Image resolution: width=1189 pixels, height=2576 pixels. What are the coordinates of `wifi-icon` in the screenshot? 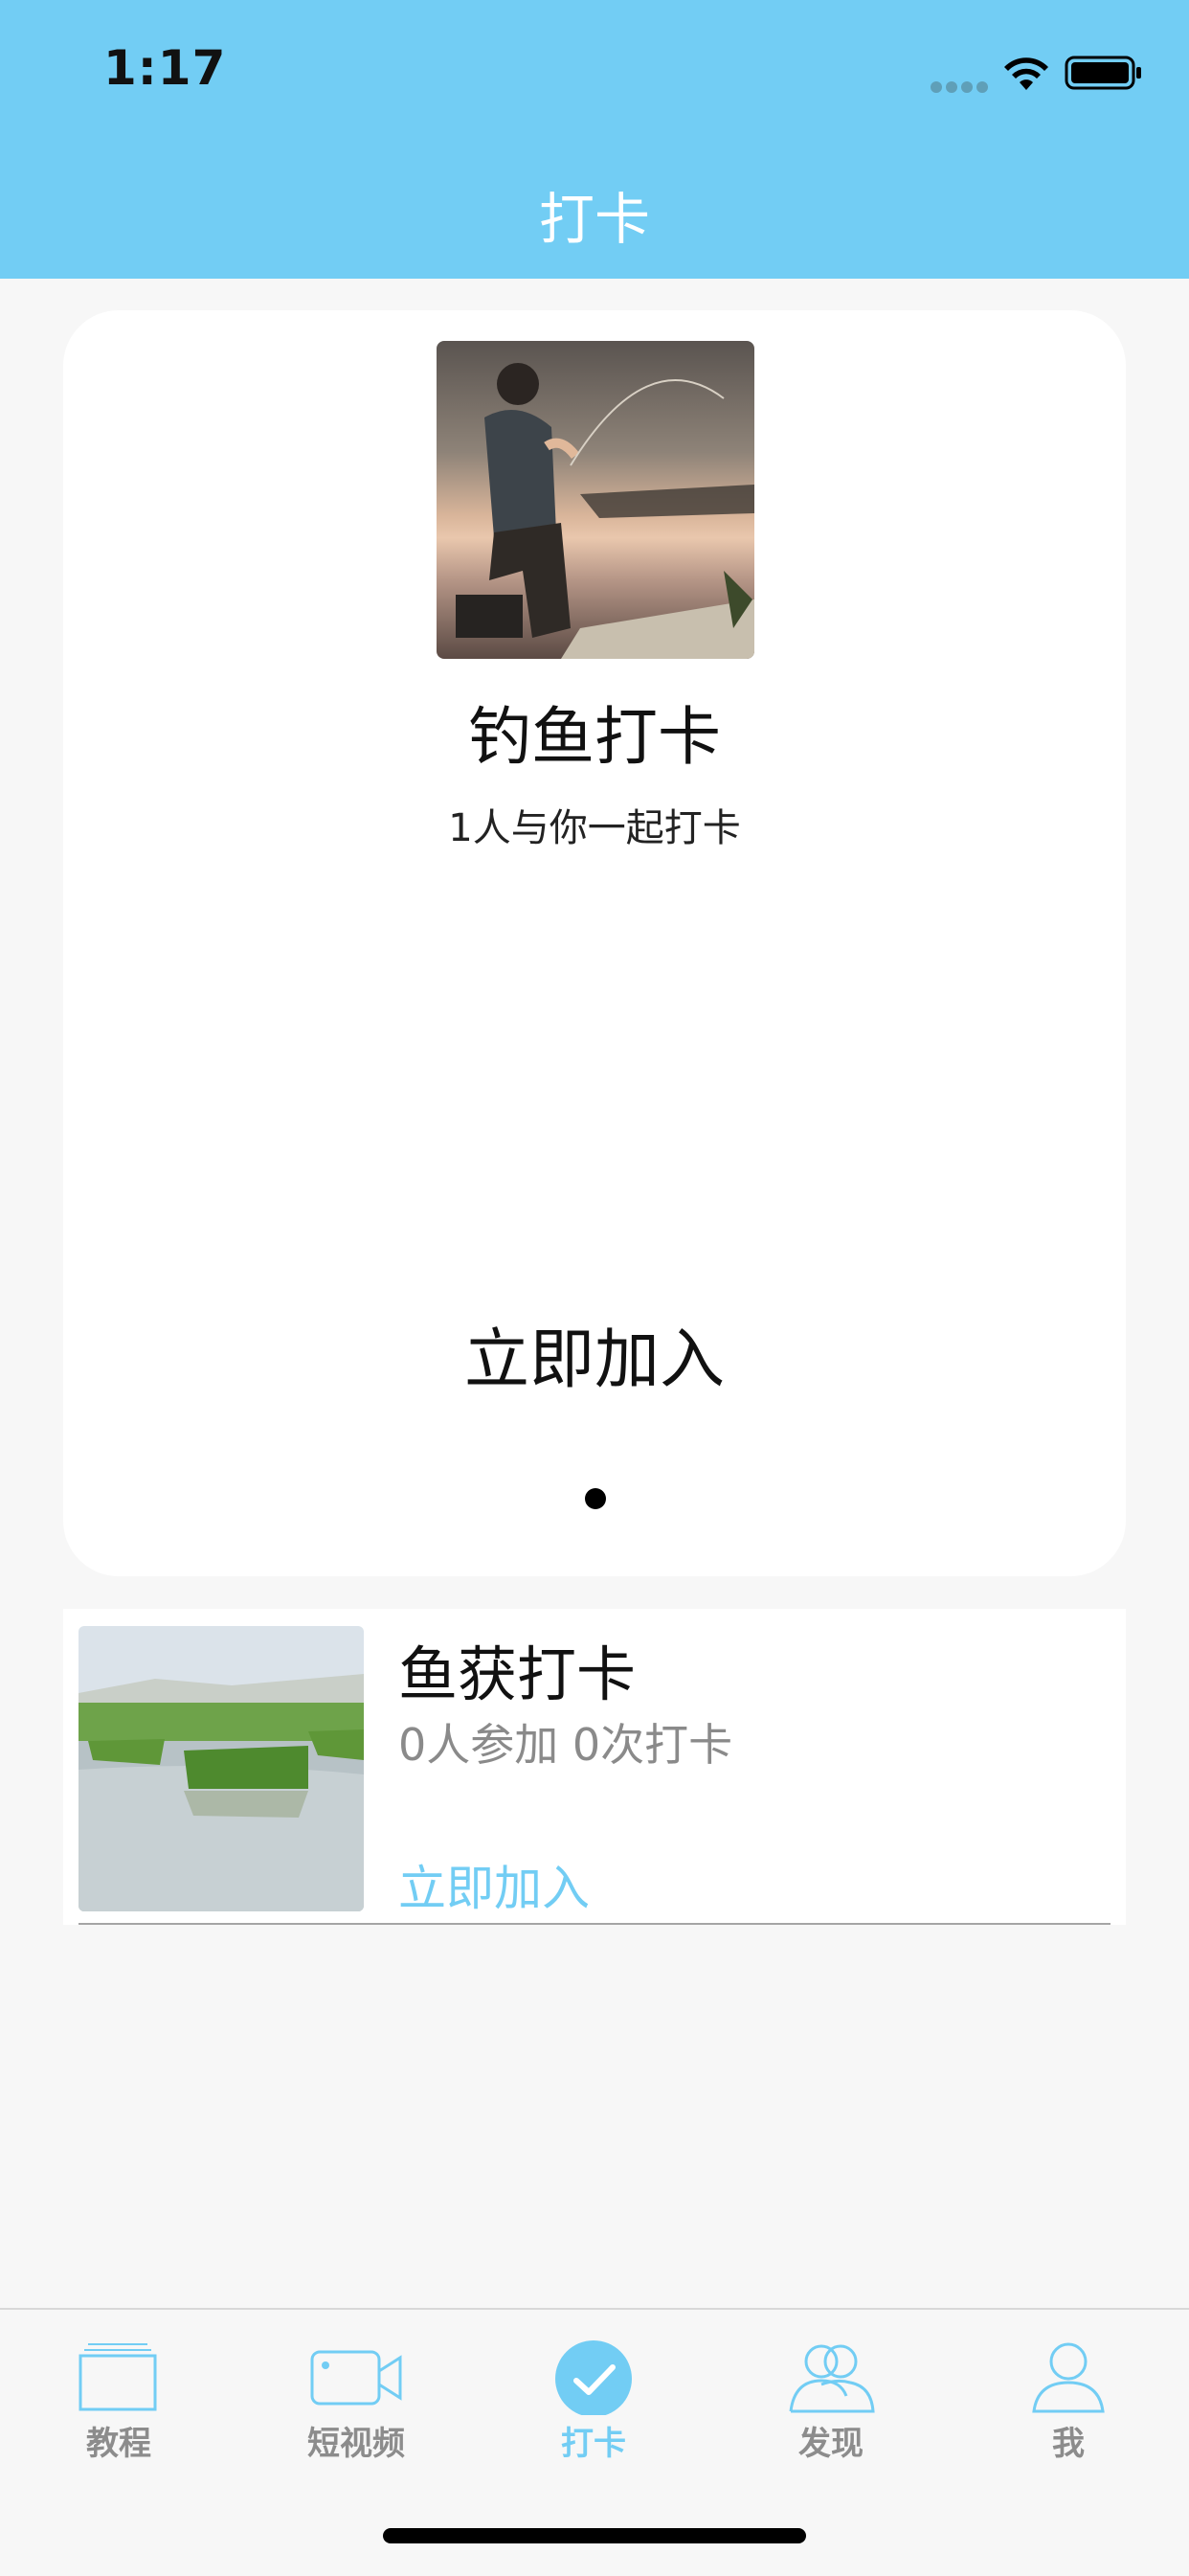 It's located at (1026, 73).